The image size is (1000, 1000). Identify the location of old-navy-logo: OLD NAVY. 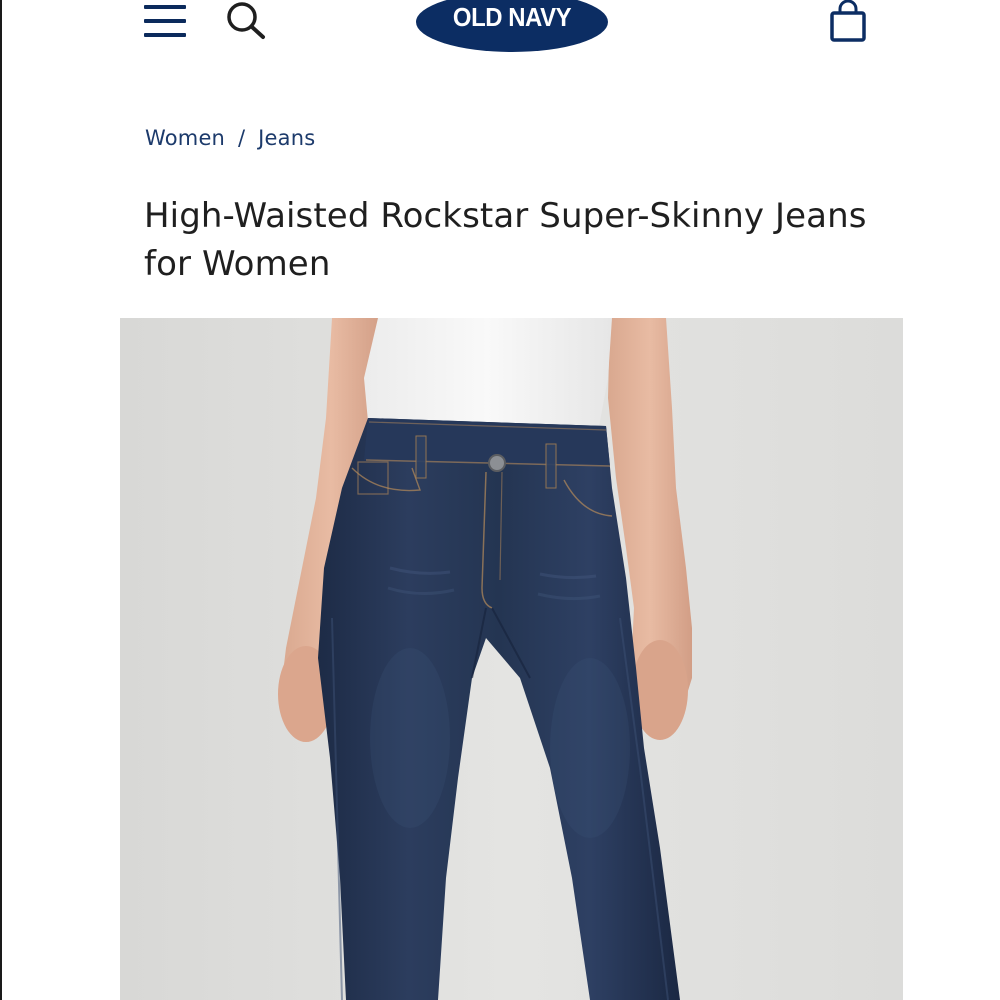
(512, 26).